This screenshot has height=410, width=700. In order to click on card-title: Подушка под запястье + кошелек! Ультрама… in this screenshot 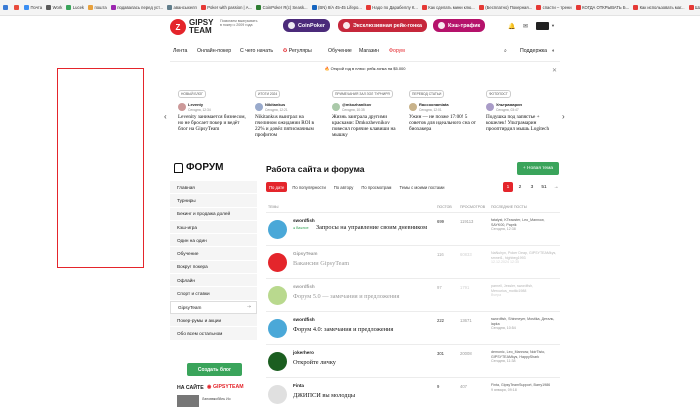, I will do `click(520, 123)`.